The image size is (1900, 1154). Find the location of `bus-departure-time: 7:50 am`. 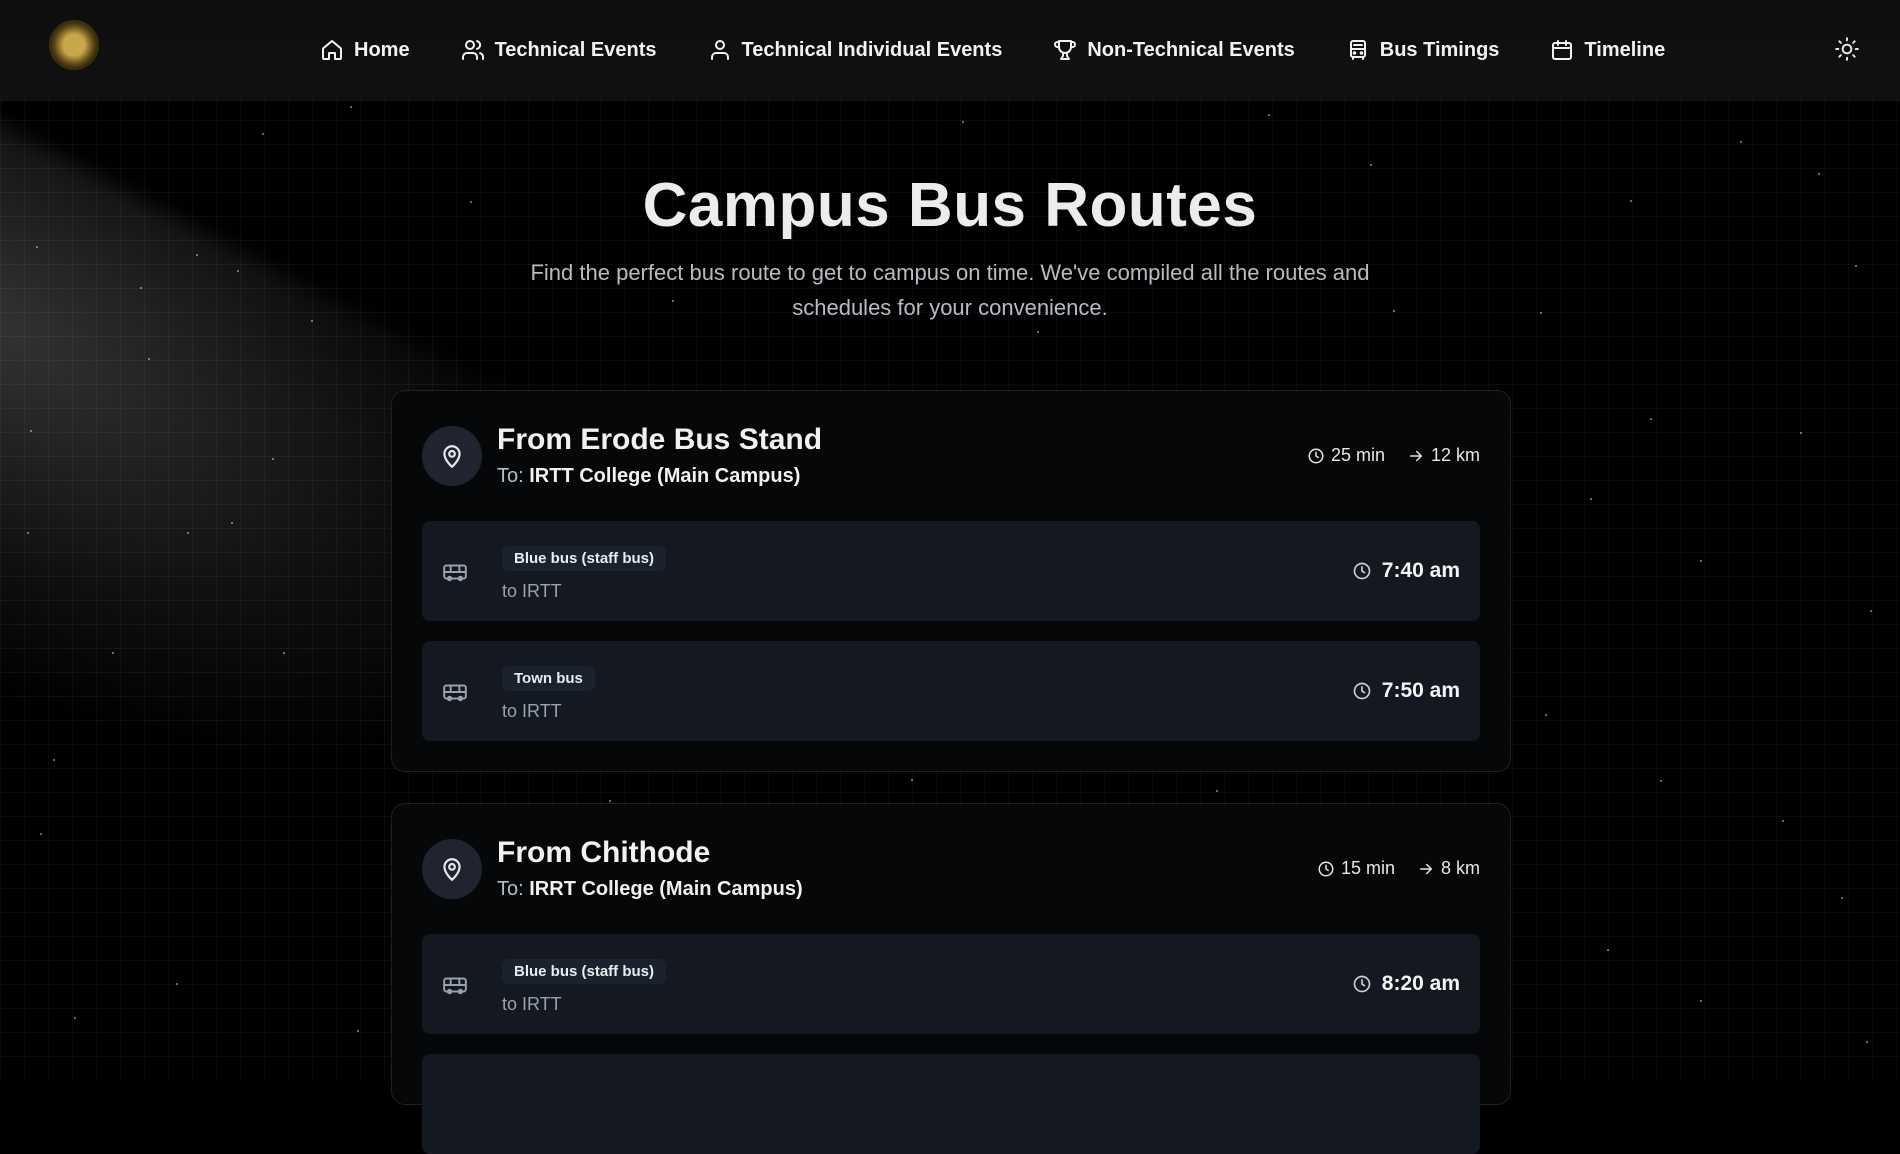

bus-departure-time: 7:50 am is located at coordinates (1406, 691).